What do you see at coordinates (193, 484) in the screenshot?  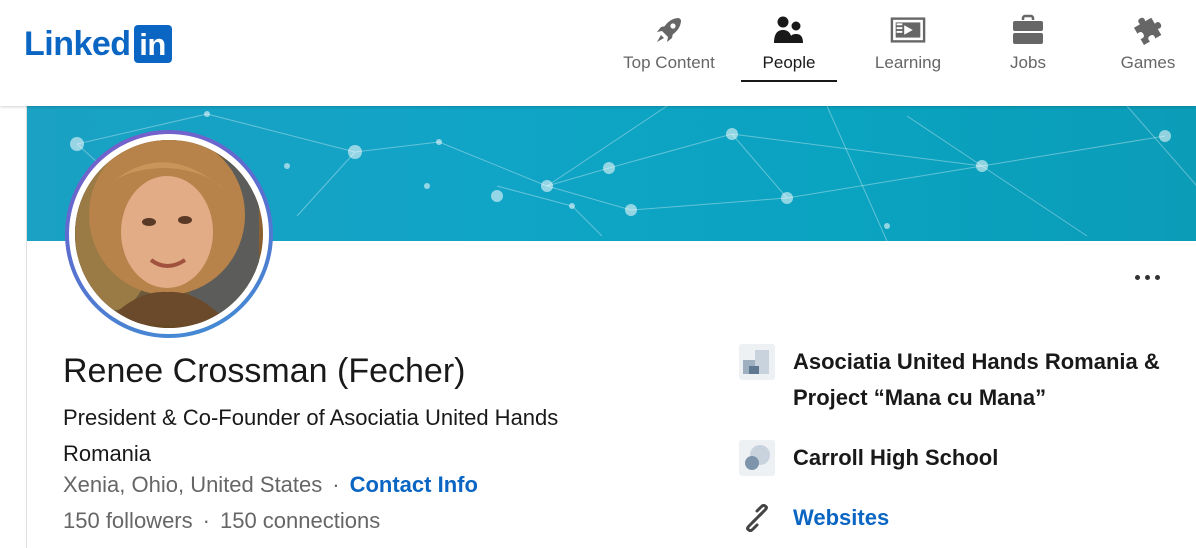 I see `profile-location: Xenia, Ohio, United States` at bounding box center [193, 484].